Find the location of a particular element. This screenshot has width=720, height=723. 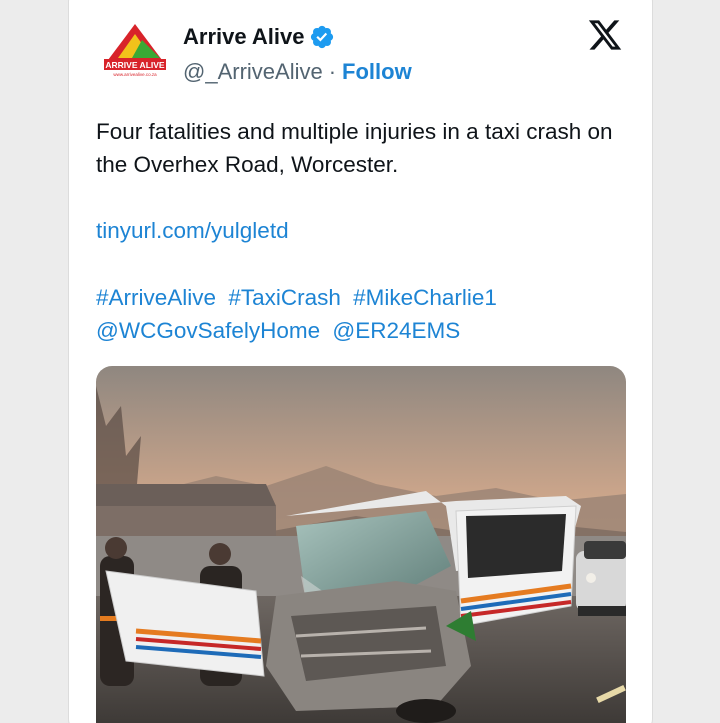

logo-url-text: www.arrivealive.co.za is located at coordinates (135, 74).